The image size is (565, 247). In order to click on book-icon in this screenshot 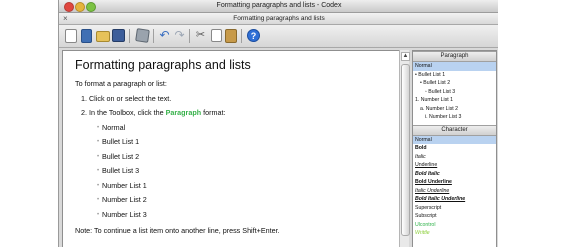, I will do `click(86, 36)`.